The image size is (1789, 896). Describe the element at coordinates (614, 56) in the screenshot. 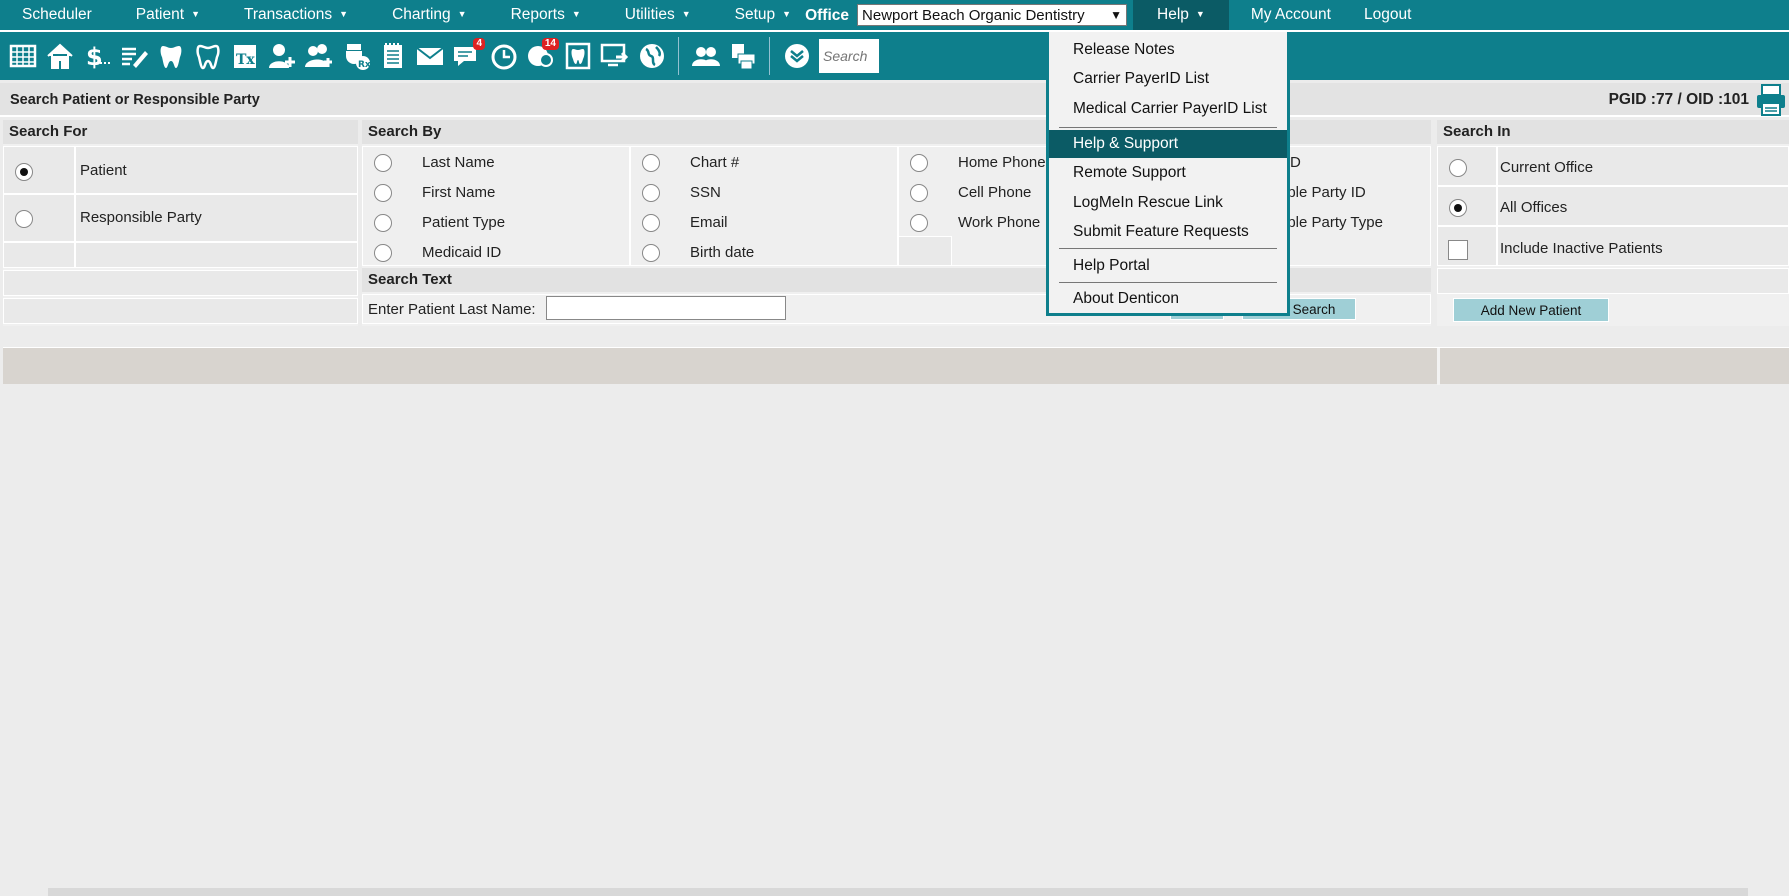

I see `screen-export-icon` at that location.